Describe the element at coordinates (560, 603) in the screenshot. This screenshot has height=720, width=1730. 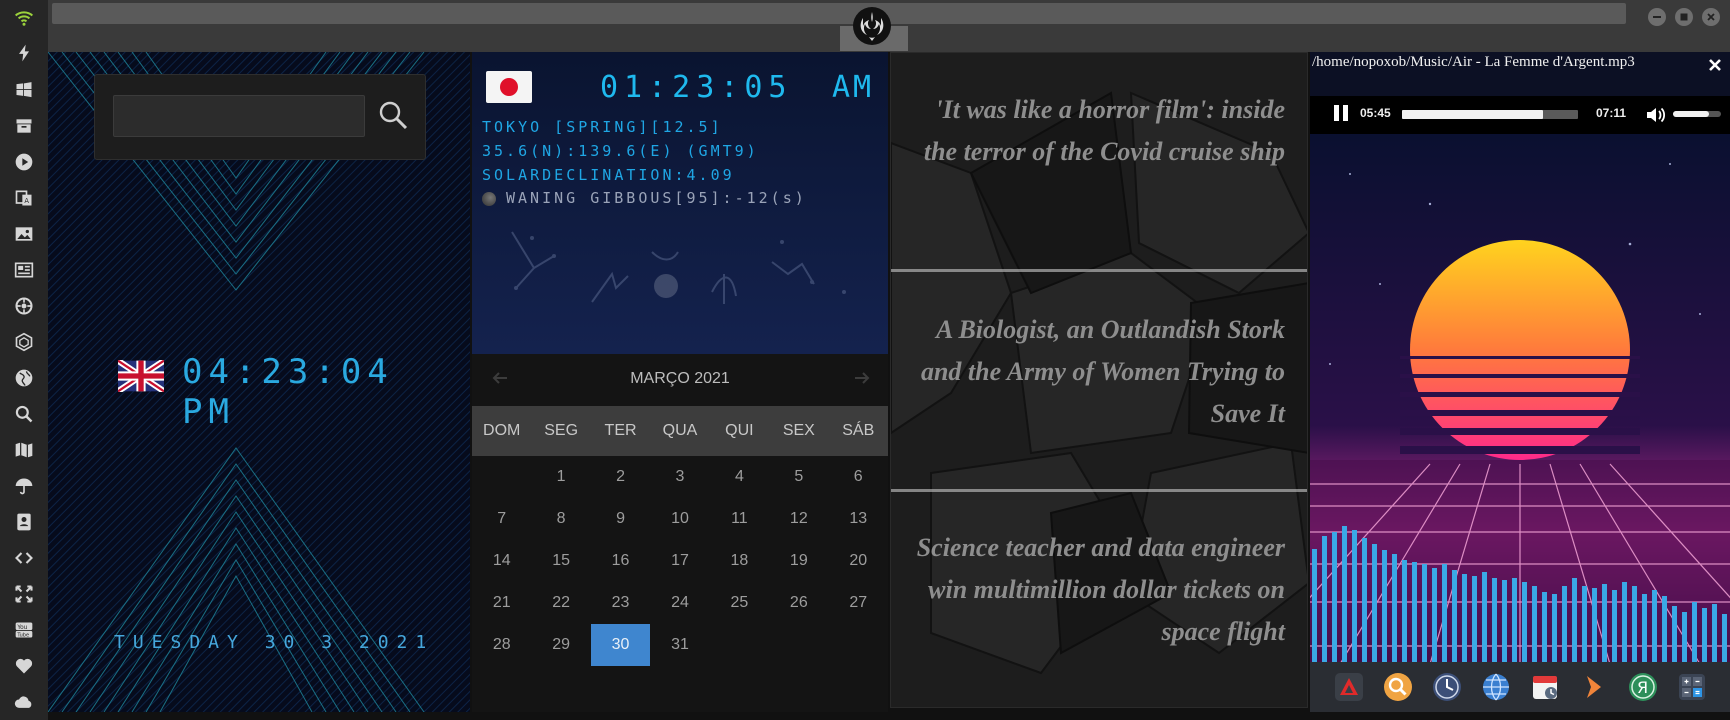
I see `calendar-day: 22` at that location.